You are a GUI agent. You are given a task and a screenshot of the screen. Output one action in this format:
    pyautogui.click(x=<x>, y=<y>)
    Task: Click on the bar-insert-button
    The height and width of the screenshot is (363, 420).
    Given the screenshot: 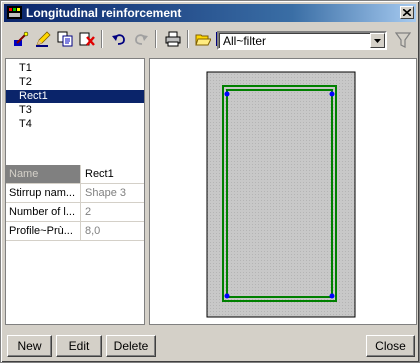 What is the action you would take?
    pyautogui.click(x=21, y=39)
    